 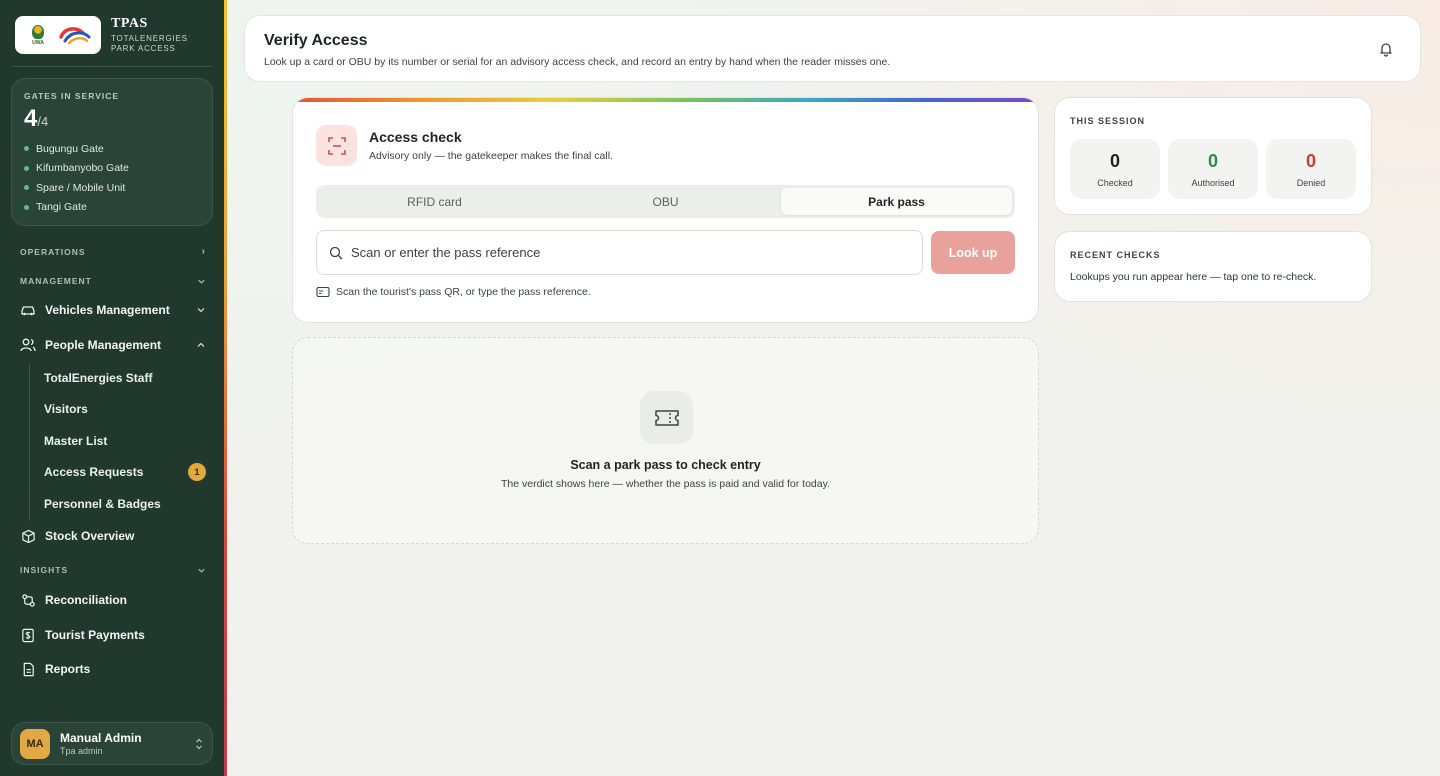 What do you see at coordinates (101, 738) in the screenshot?
I see `user-name: Manual Admin` at bounding box center [101, 738].